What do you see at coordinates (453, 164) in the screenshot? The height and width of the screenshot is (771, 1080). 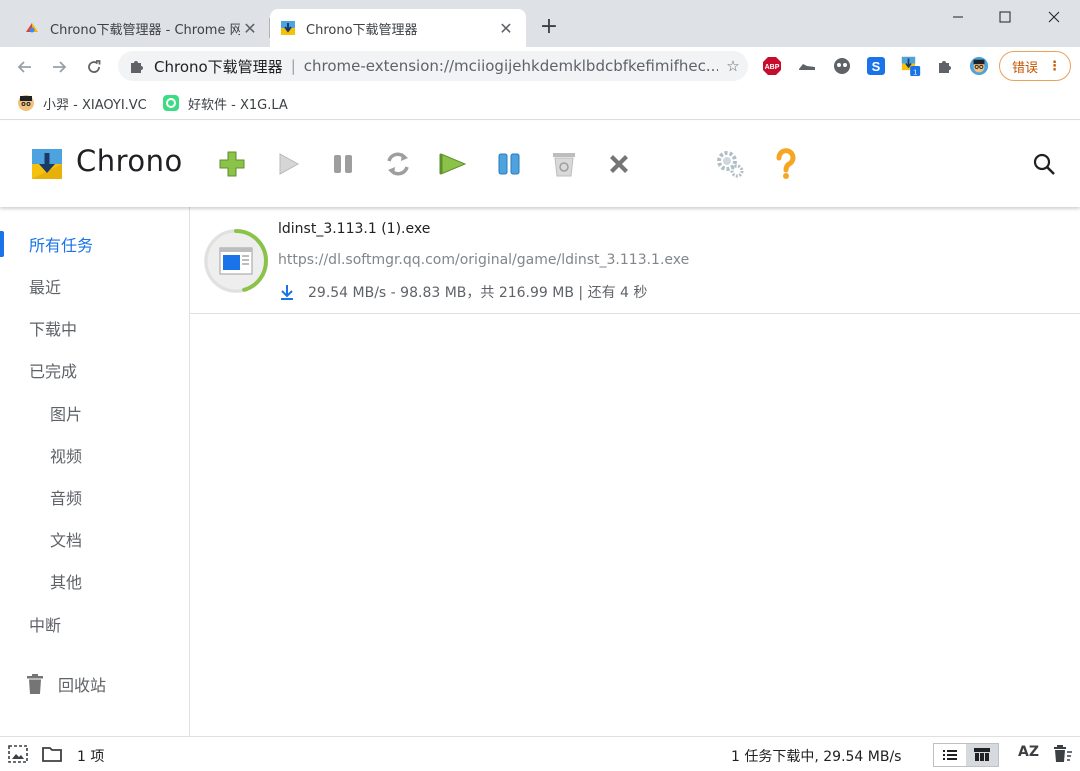 I see `start-all-icon` at bounding box center [453, 164].